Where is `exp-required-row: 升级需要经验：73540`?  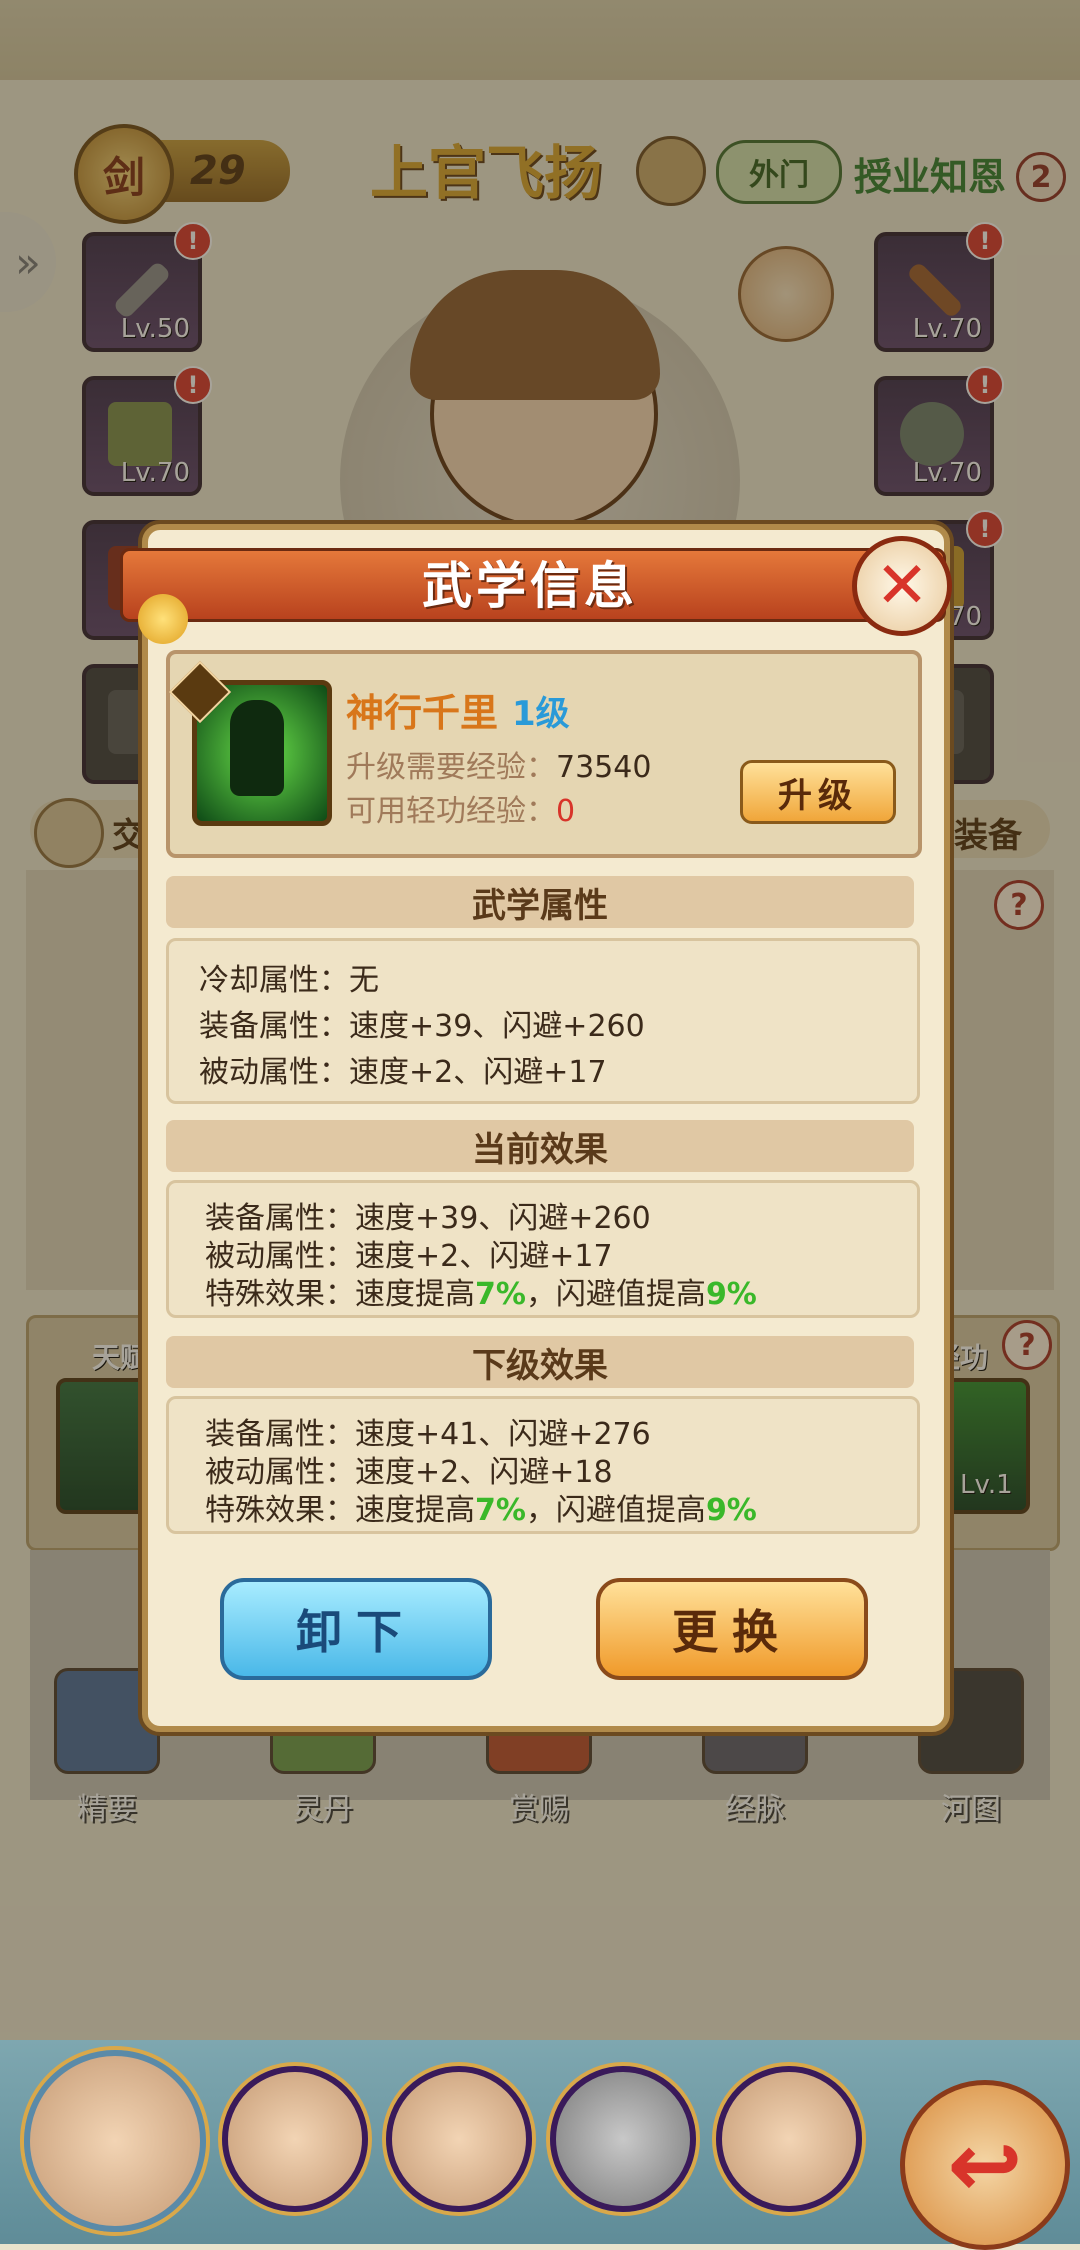 exp-required-row: 升级需要经验：73540 is located at coordinates (498, 764).